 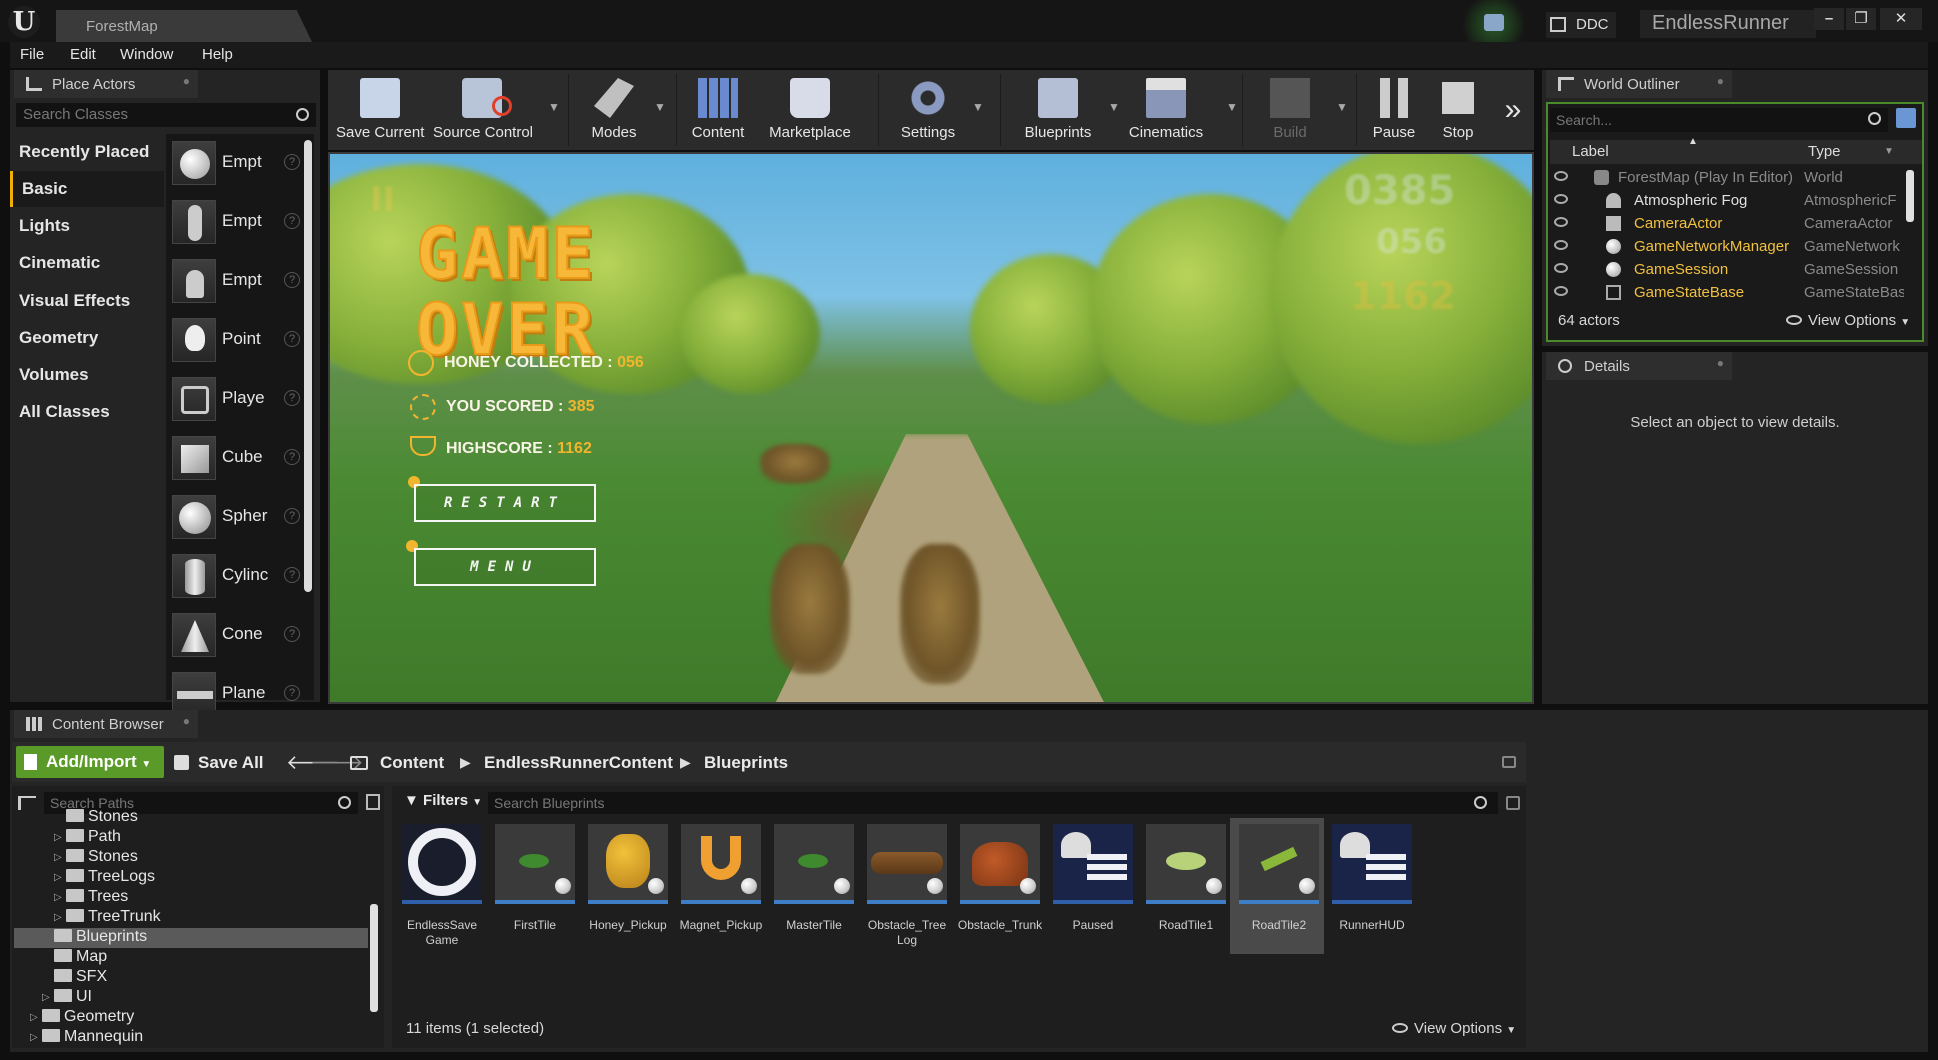 What do you see at coordinates (535, 887) in the screenshot?
I see `asset-first-tile: FirstTile` at bounding box center [535, 887].